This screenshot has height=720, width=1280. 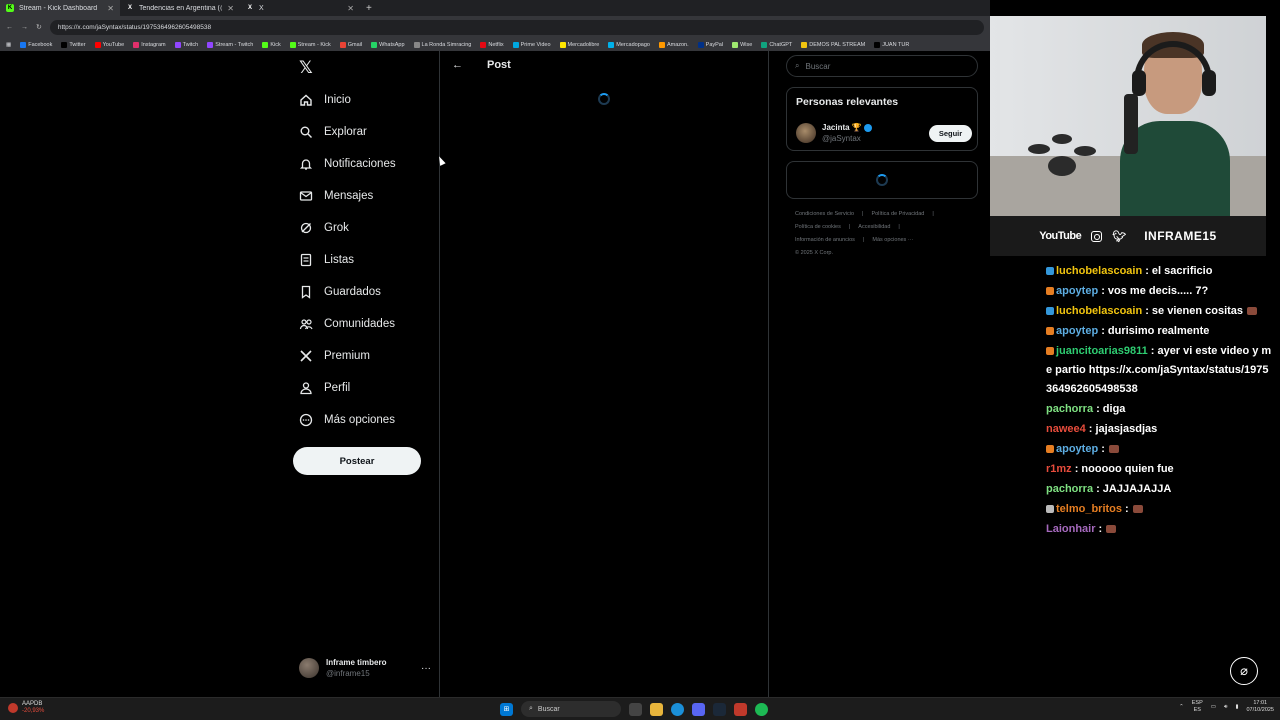 What do you see at coordinates (336, 196) in the screenshot?
I see `nav-item-mensajes: Mensajes` at bounding box center [336, 196].